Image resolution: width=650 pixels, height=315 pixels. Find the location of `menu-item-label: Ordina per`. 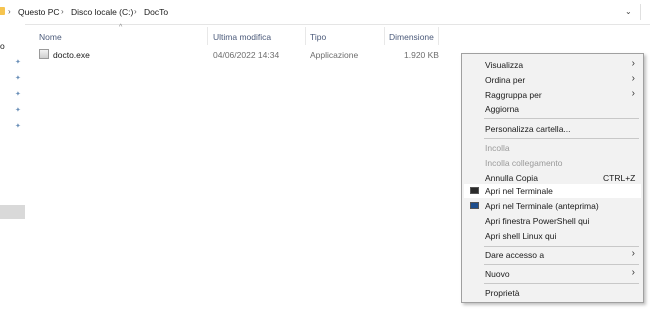

menu-item-label: Ordina per is located at coordinates (505, 80).